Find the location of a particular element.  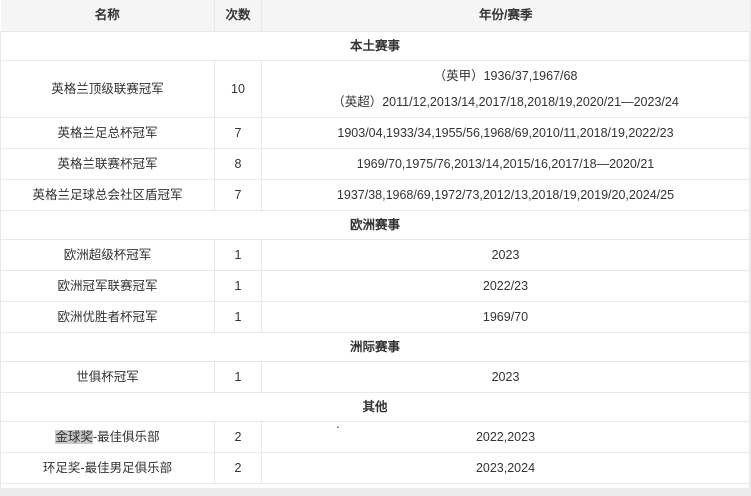

count-cell: 8 is located at coordinates (238, 163).